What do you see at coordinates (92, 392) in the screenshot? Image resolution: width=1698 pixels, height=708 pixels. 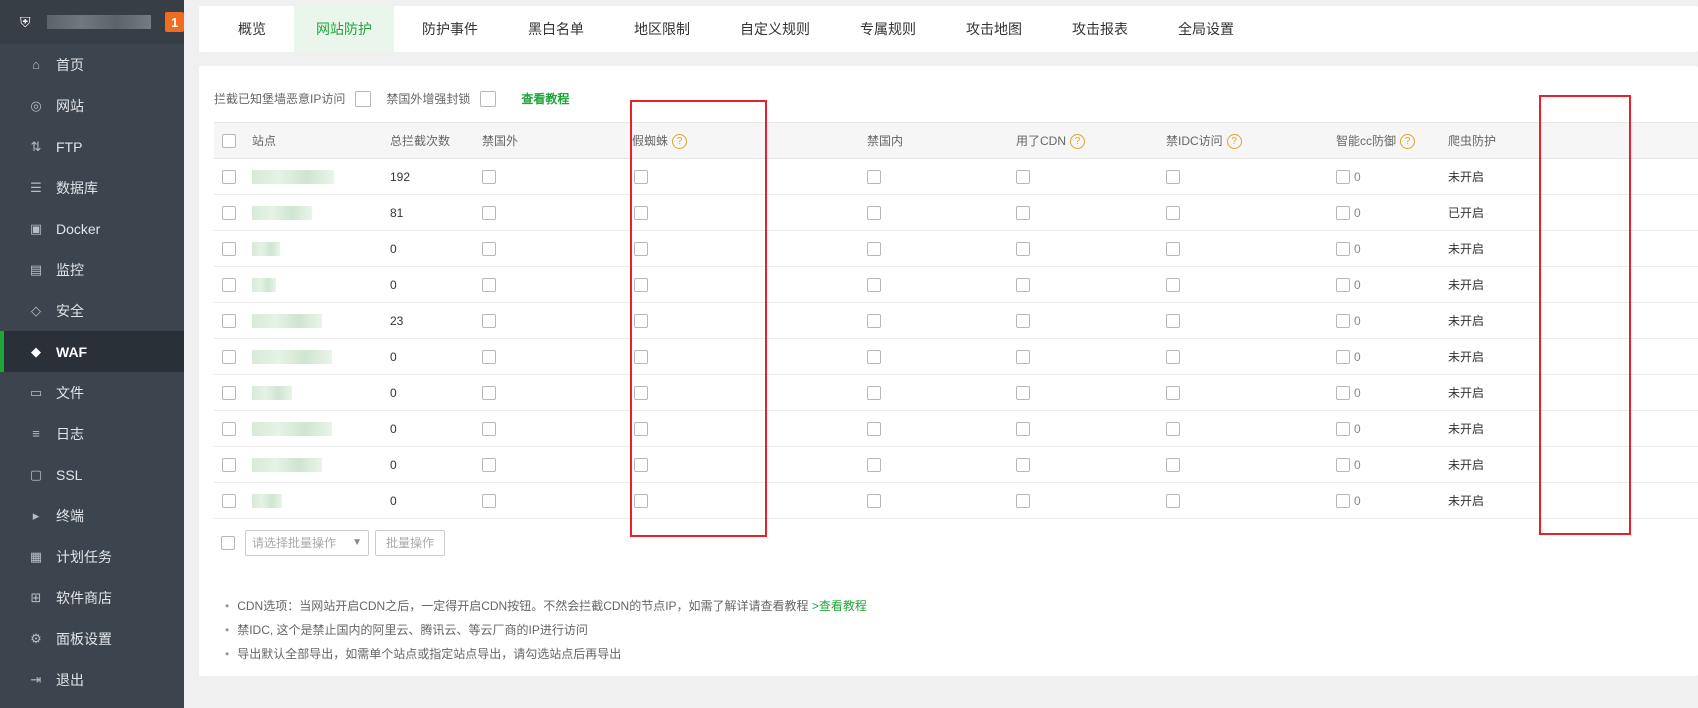 I see `sidebar-item-文件: ▭ 文件` at bounding box center [92, 392].